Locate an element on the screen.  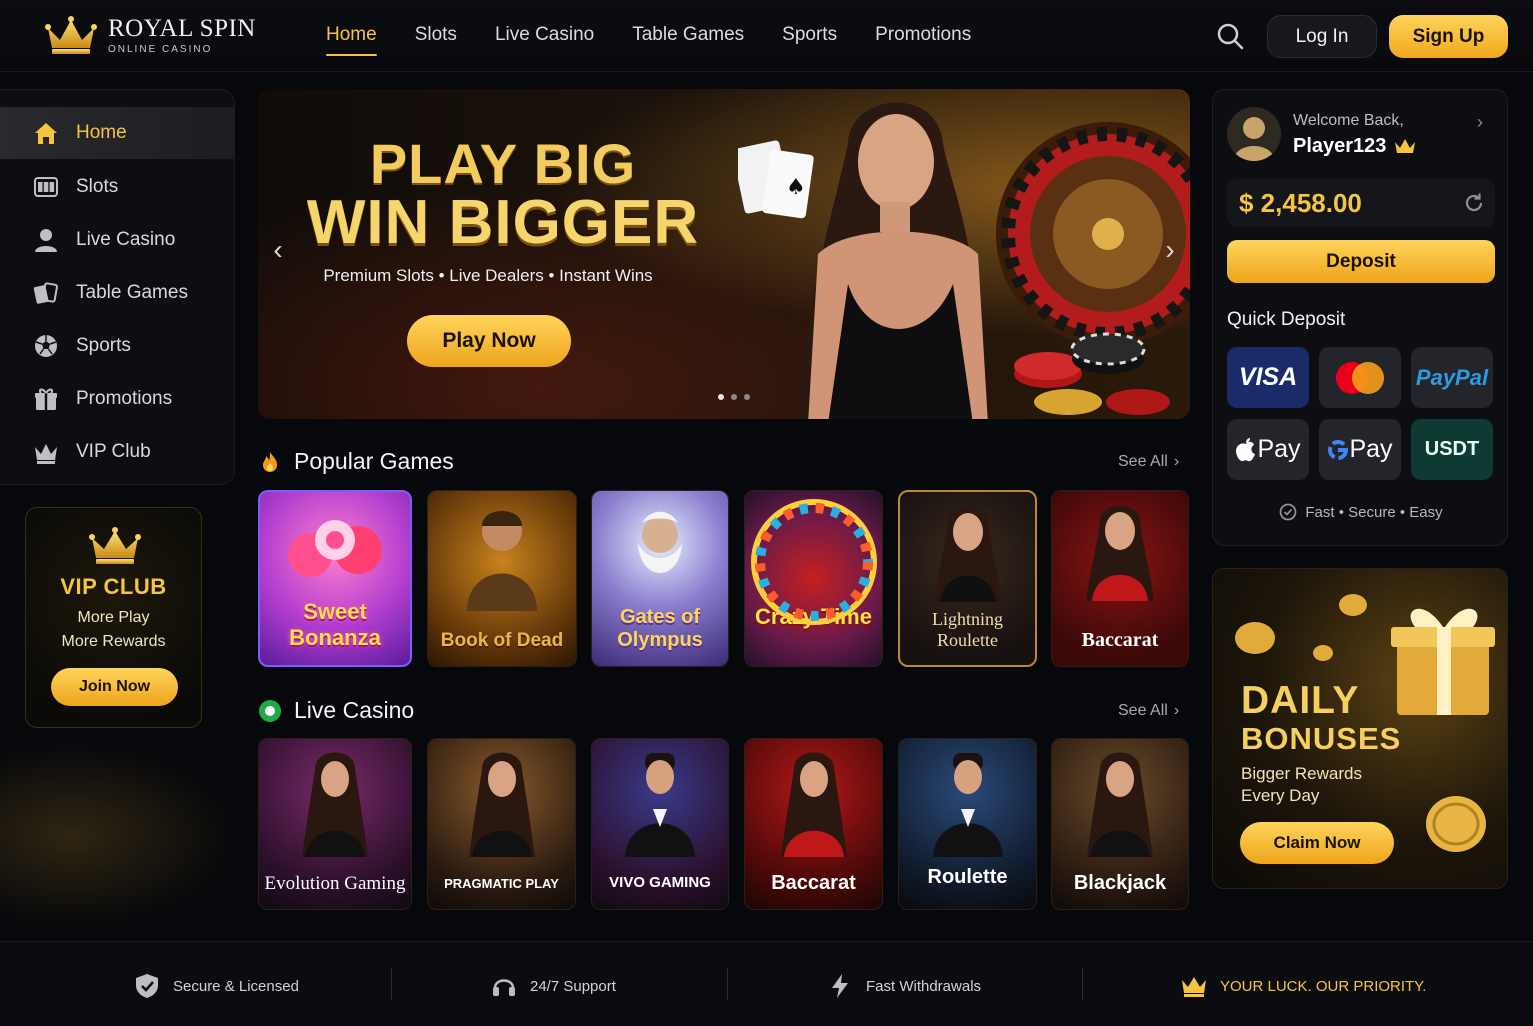
payment-google-pay-button: Pay is located at coordinates (1360, 449).